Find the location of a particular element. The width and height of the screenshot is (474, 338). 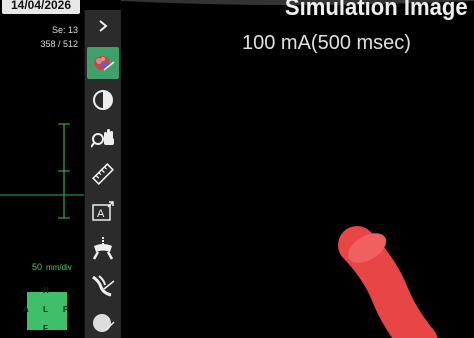

vessel-button is located at coordinates (103, 285).